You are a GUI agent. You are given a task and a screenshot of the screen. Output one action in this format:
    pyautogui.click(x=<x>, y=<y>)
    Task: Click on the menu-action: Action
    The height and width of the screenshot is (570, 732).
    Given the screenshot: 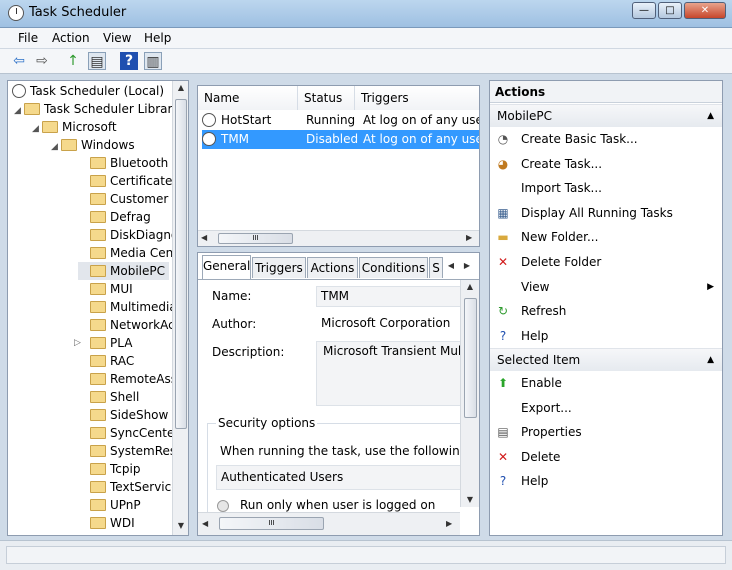 What is the action you would take?
    pyautogui.click(x=71, y=38)
    